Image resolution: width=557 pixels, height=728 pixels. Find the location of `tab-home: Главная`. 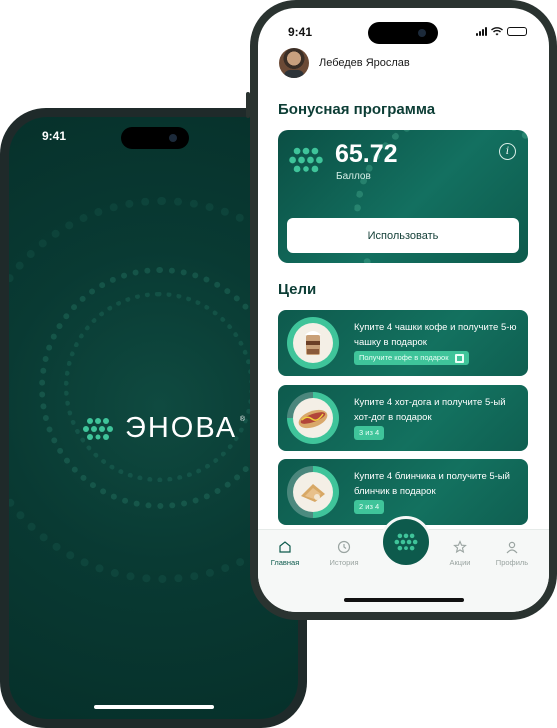

tab-home: Главная is located at coordinates (285, 553).